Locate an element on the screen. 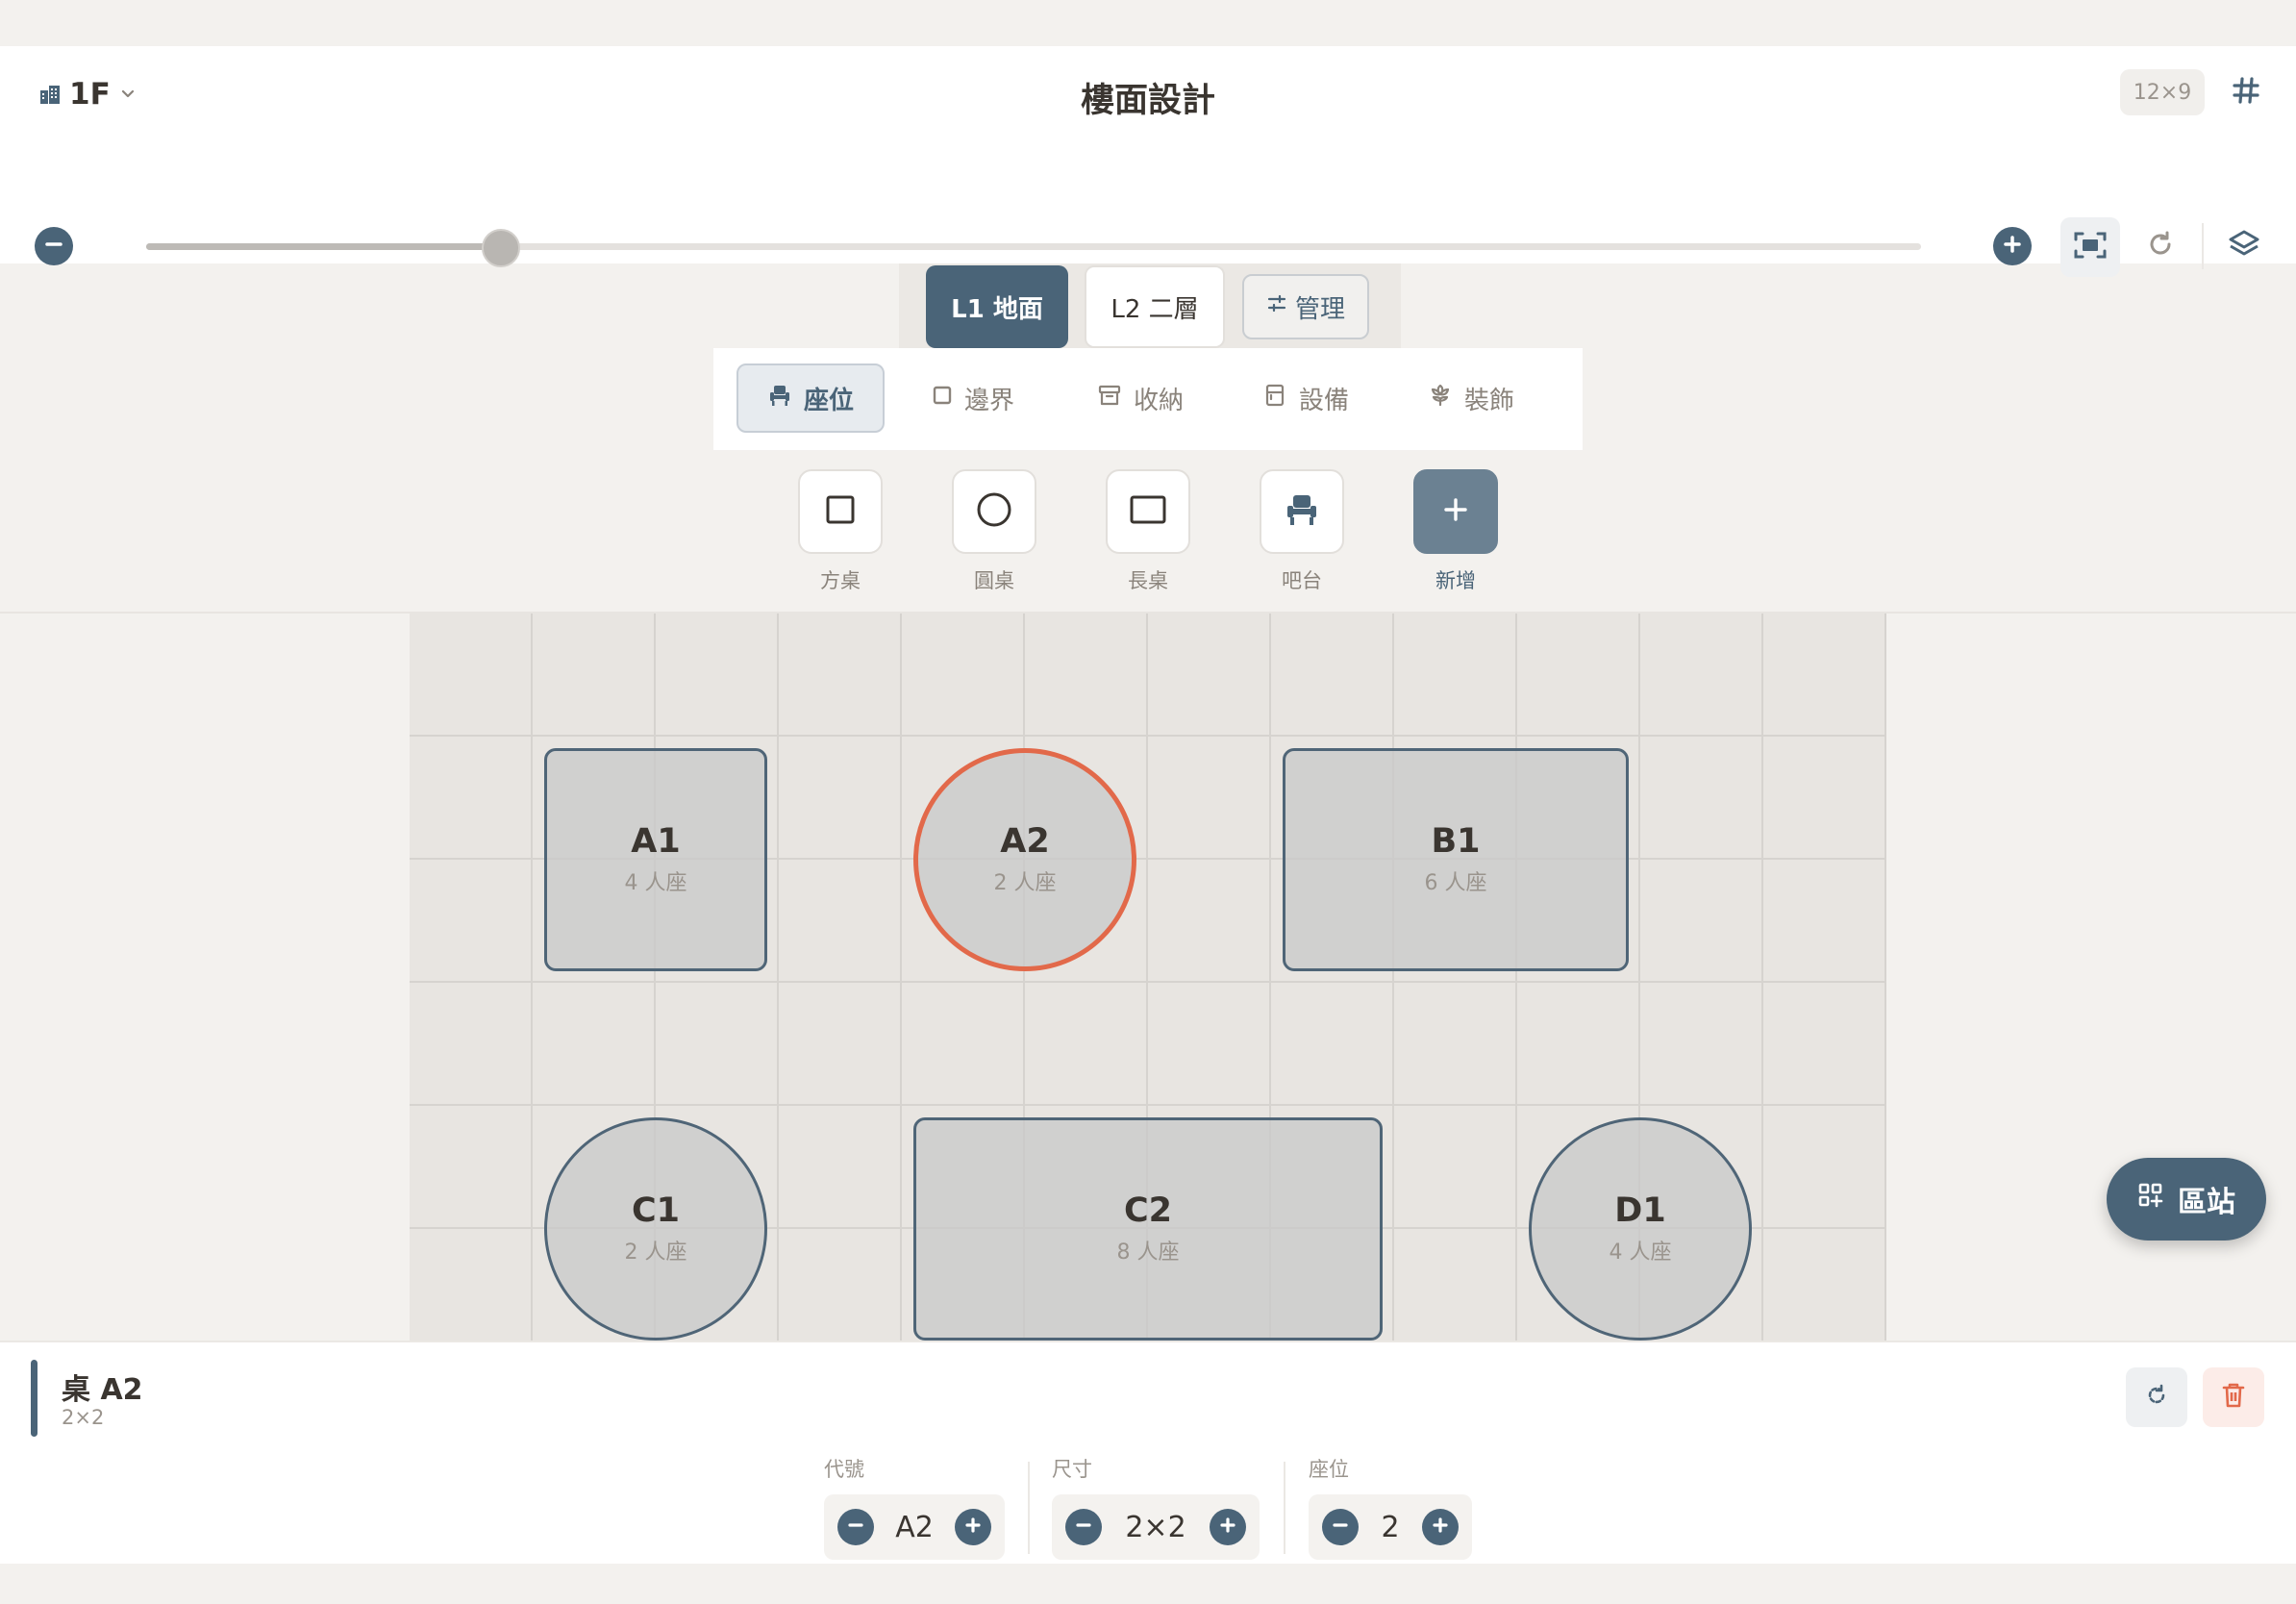 Image resolution: width=2296 pixels, height=1604 pixels. selected-title: 桌 A2 is located at coordinates (102, 1390).